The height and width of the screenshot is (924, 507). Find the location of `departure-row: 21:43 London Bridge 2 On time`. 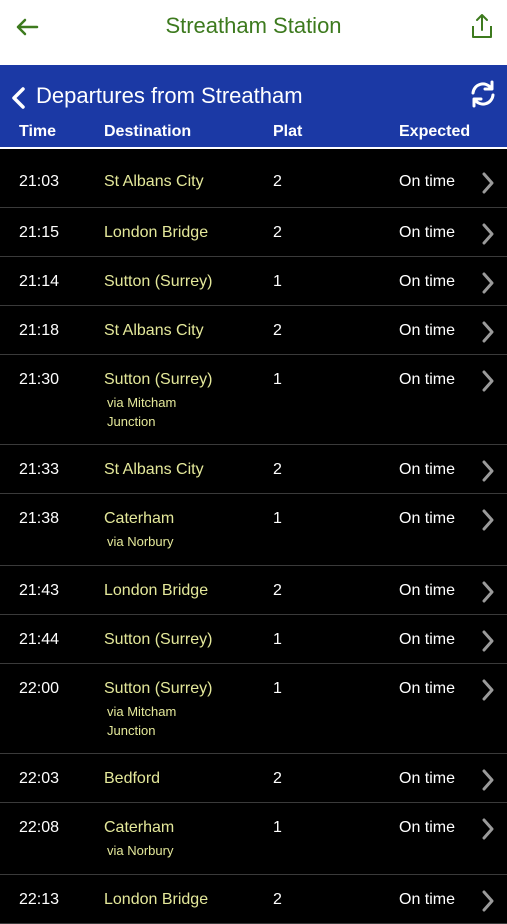

departure-row: 21:43 London Bridge 2 On time is located at coordinates (253, 590).